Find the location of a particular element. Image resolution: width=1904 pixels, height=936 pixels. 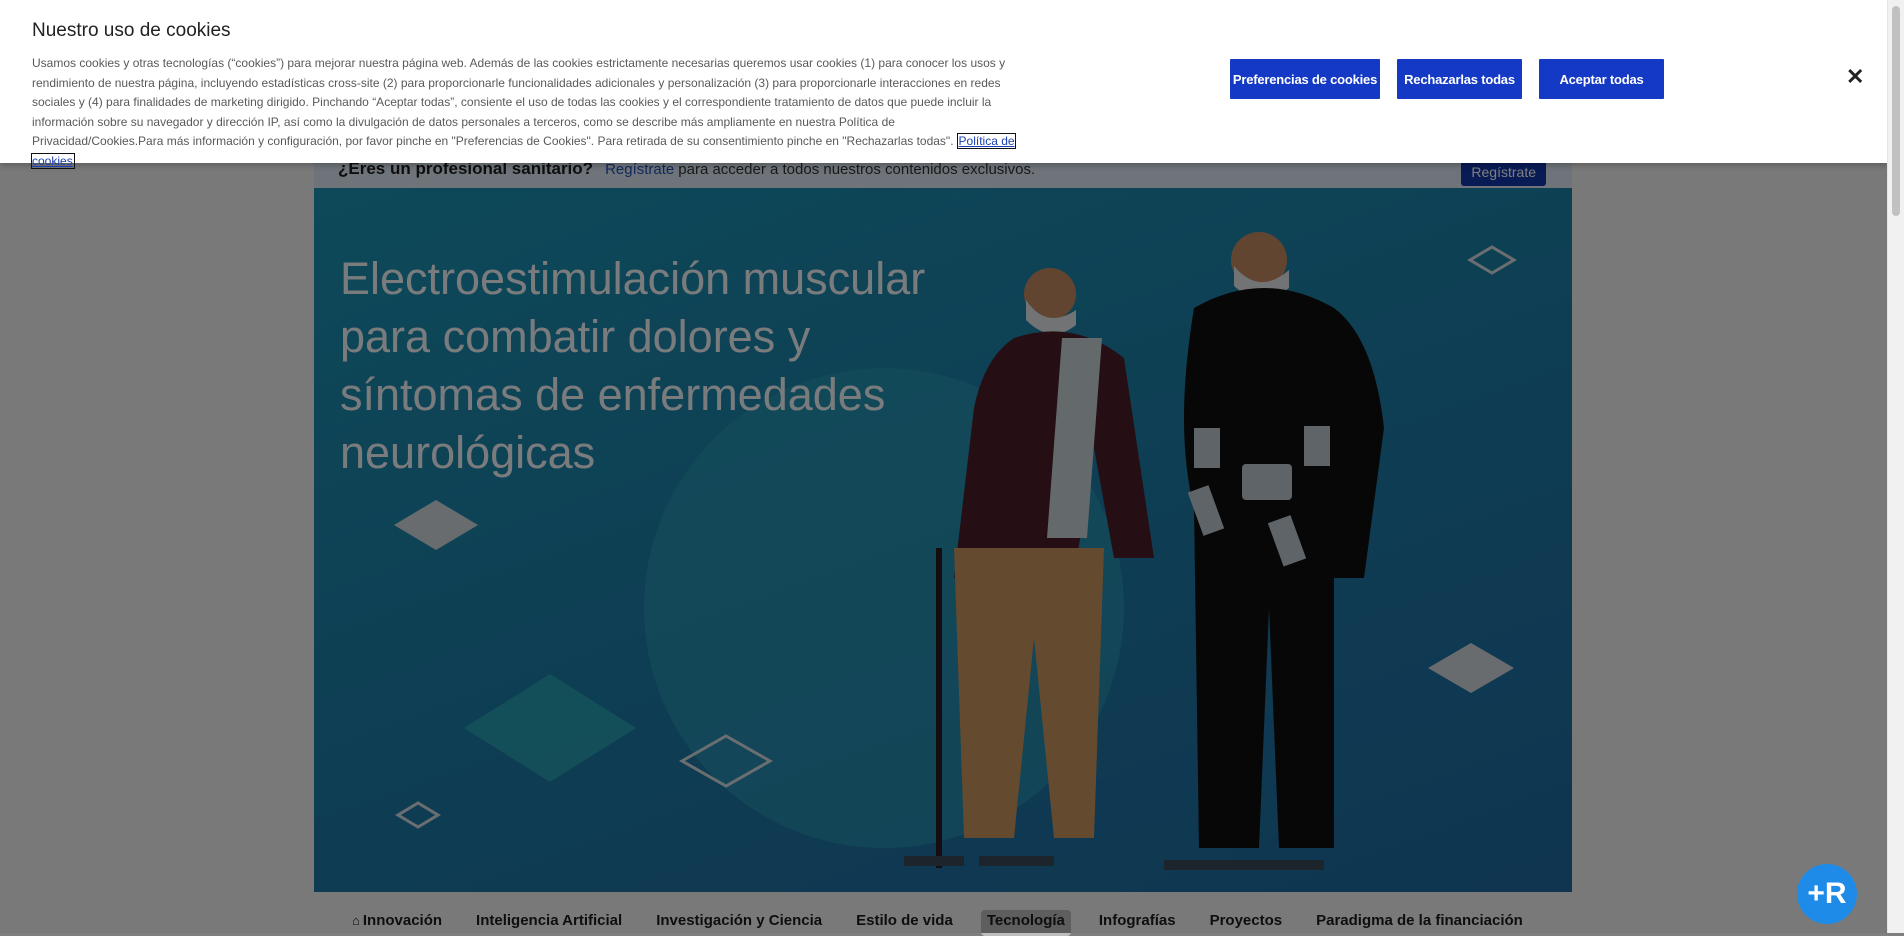

cookie-banner-title: Nuestro uso de cookies is located at coordinates (131, 30).